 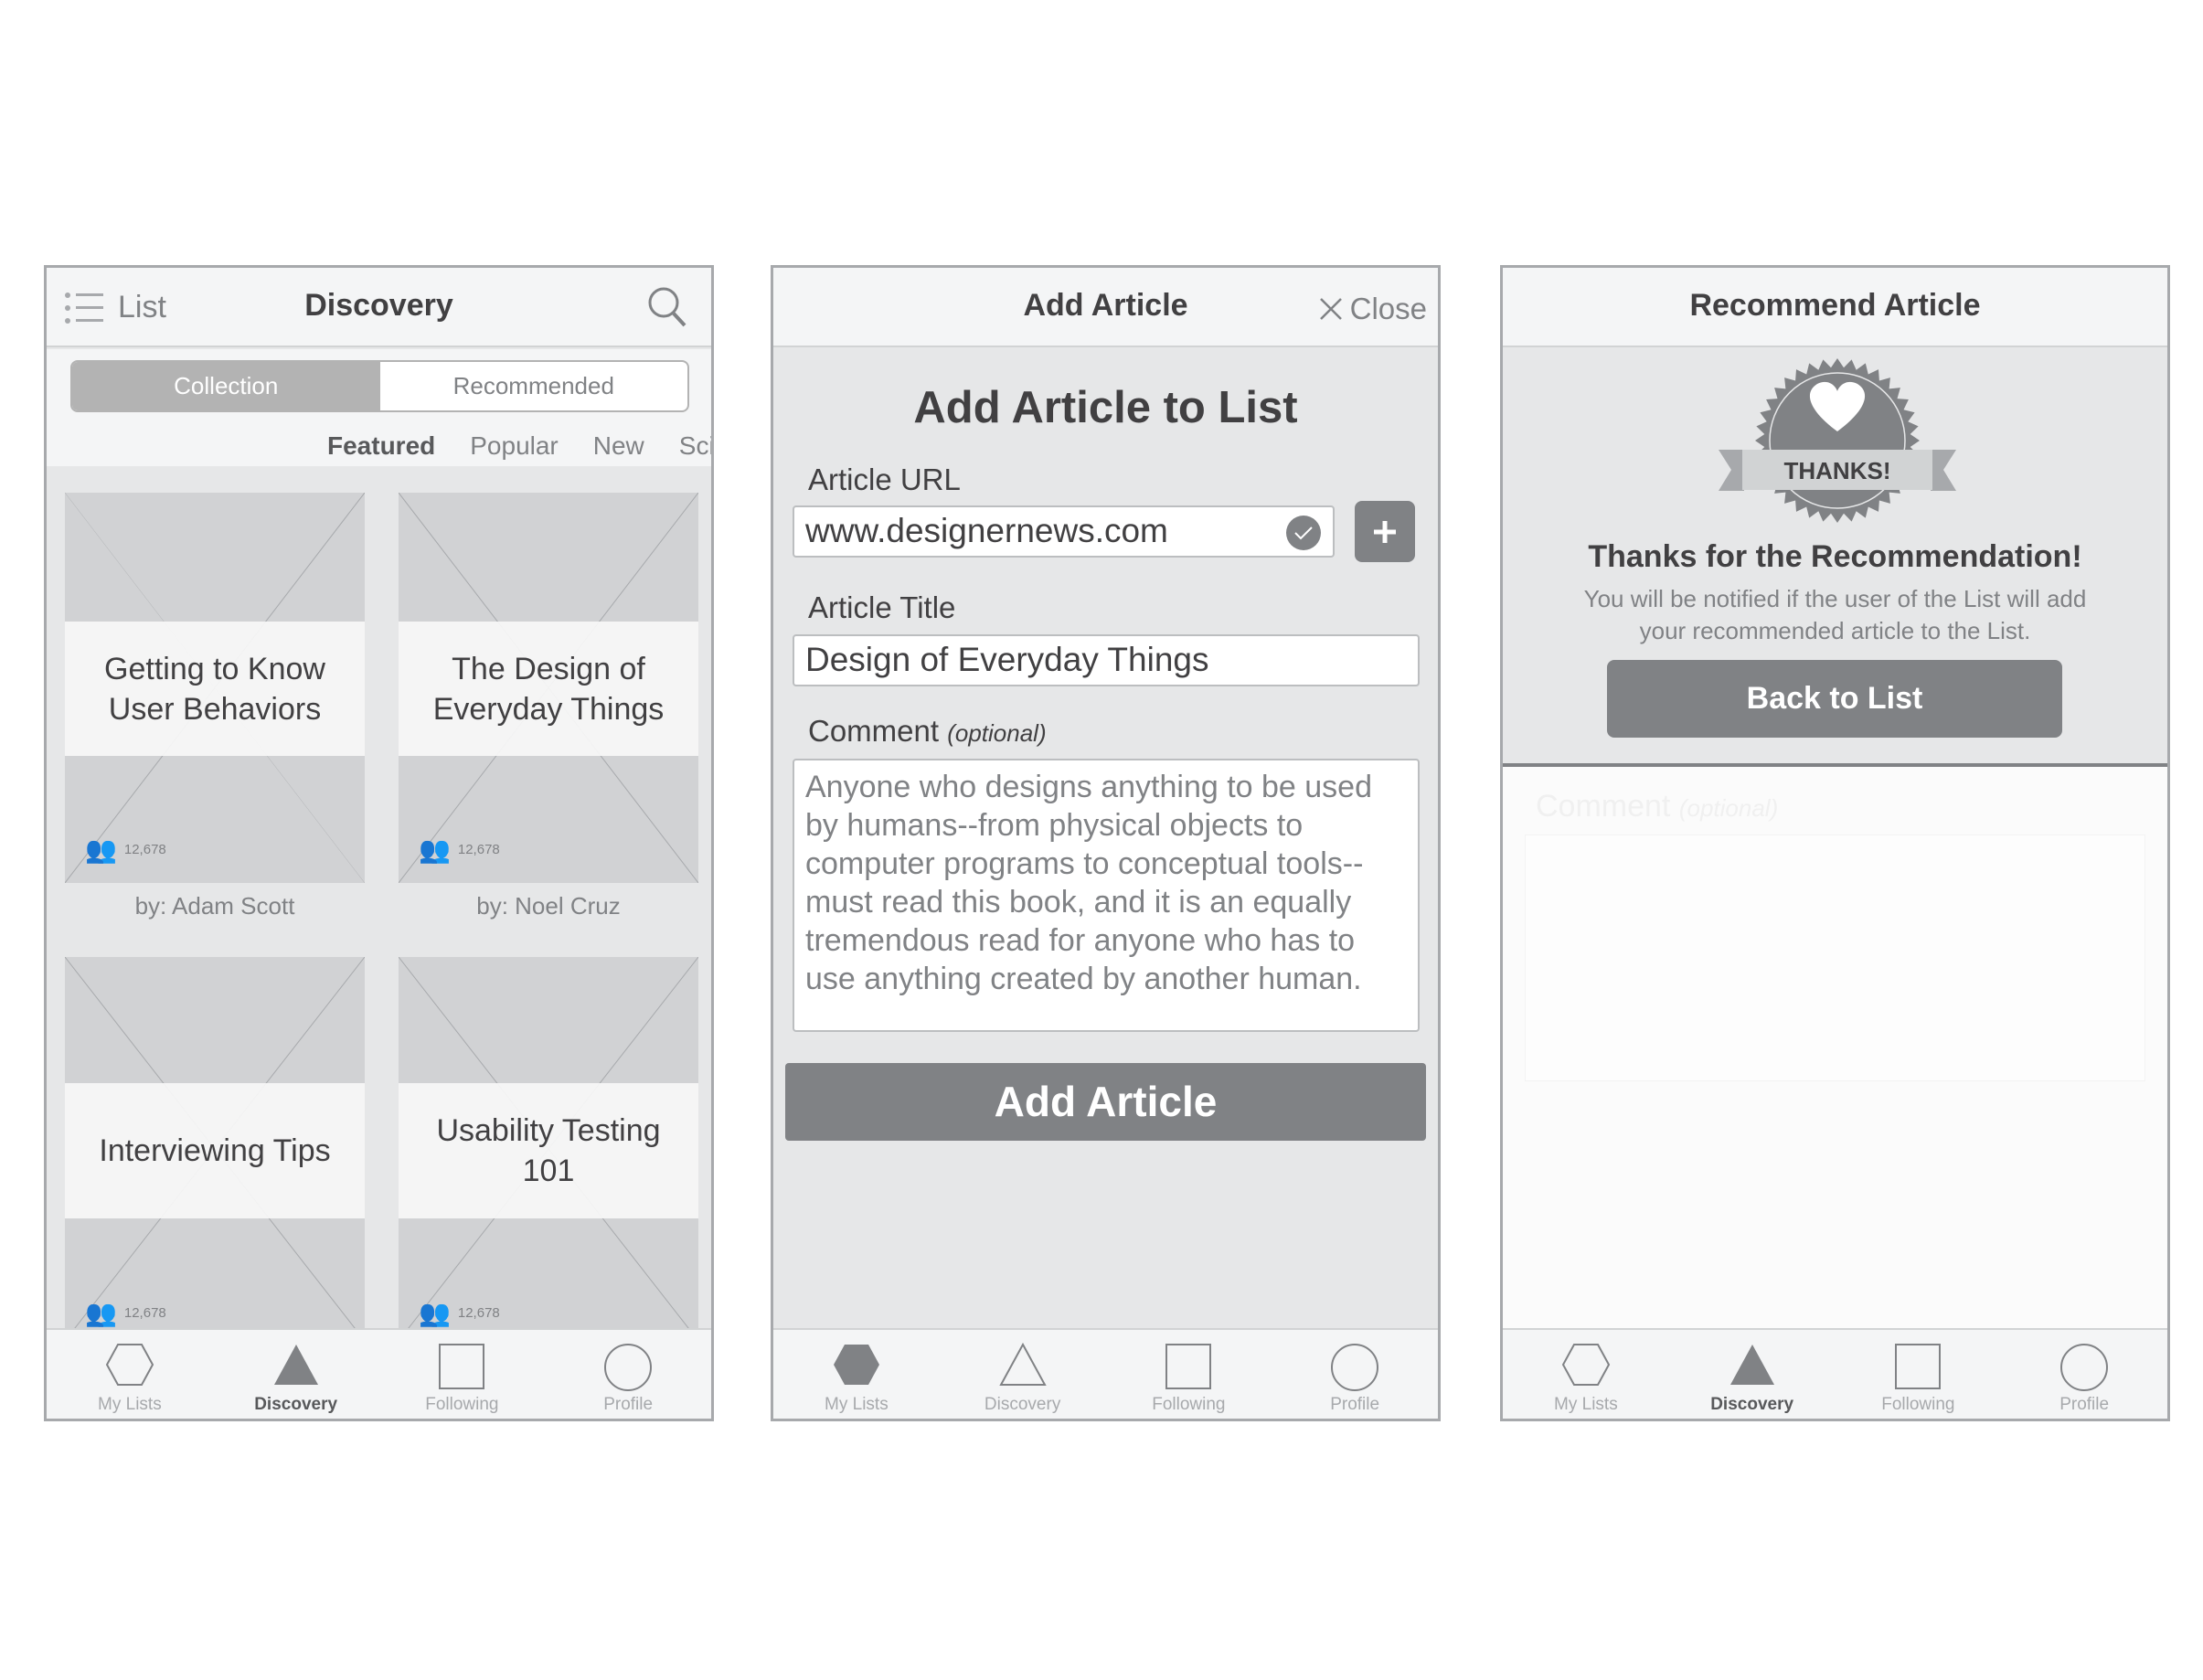 I want to click on filter-popular: Popular, so click(x=515, y=446).